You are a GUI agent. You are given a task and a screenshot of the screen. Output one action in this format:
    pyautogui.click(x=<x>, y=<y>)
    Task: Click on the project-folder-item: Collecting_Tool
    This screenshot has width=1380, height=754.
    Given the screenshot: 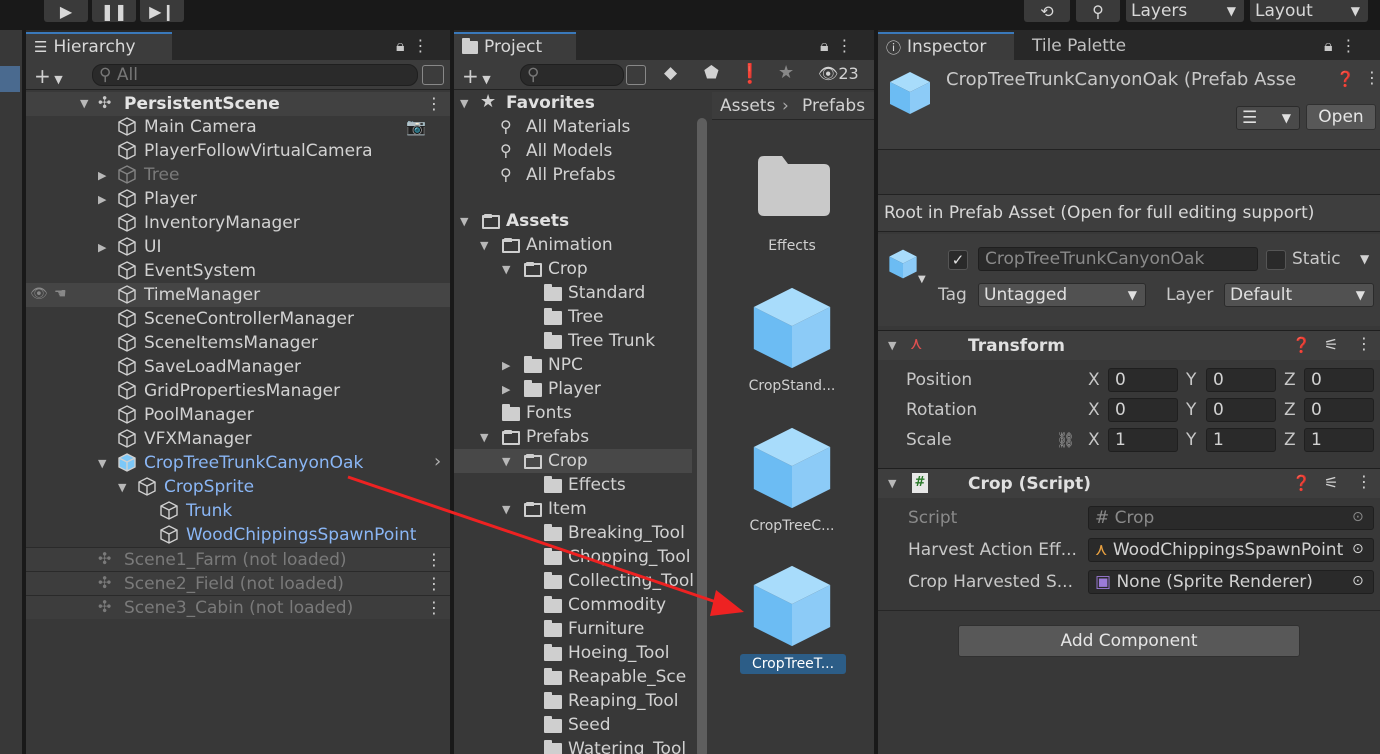 What is the action you would take?
    pyautogui.click(x=574, y=581)
    